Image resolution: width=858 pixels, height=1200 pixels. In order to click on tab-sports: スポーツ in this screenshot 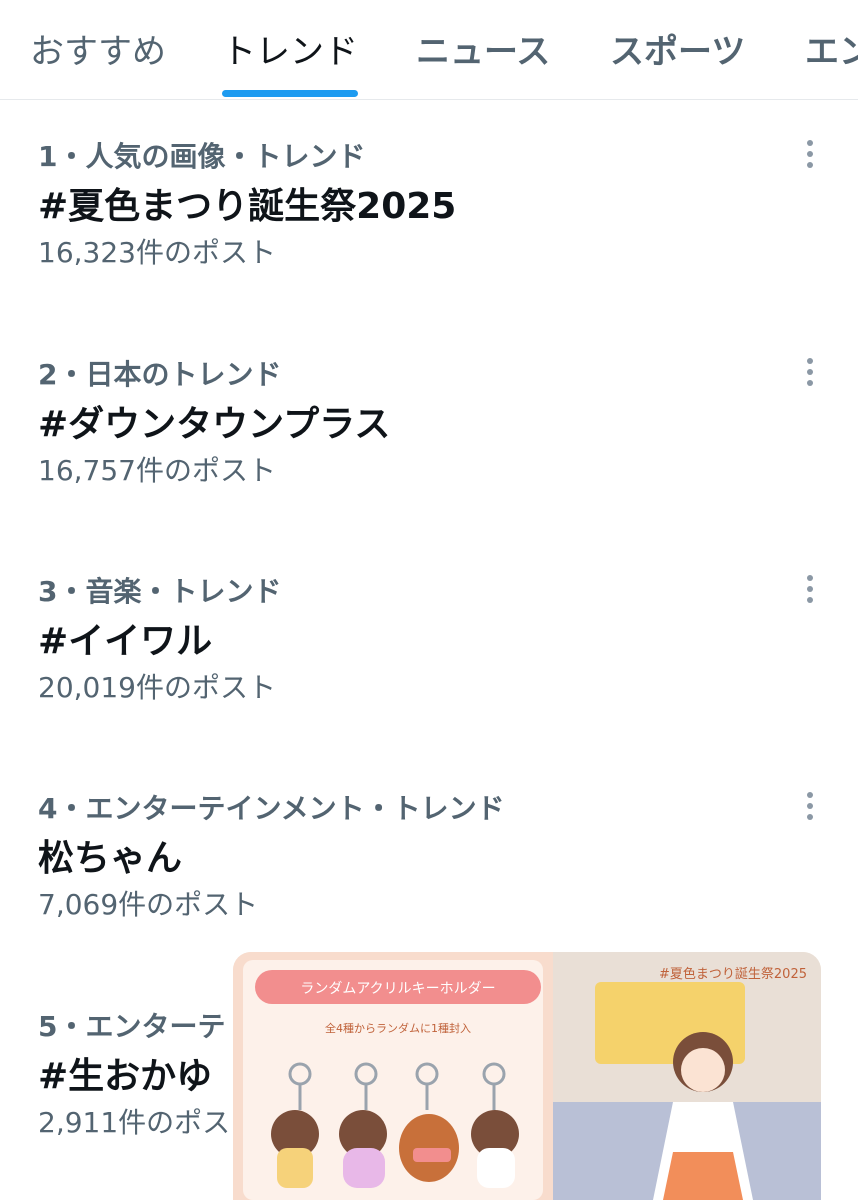, I will do `click(677, 48)`.